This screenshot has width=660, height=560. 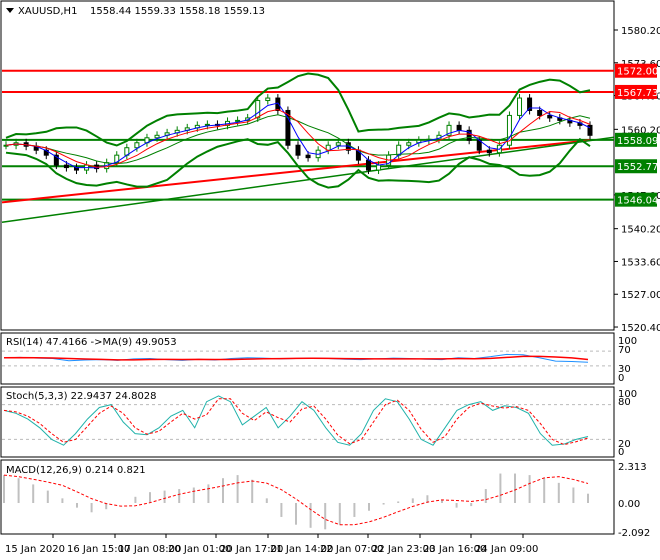 What do you see at coordinates (296, 358) in the screenshot?
I see `rsi-ma-line` at bounding box center [296, 358].